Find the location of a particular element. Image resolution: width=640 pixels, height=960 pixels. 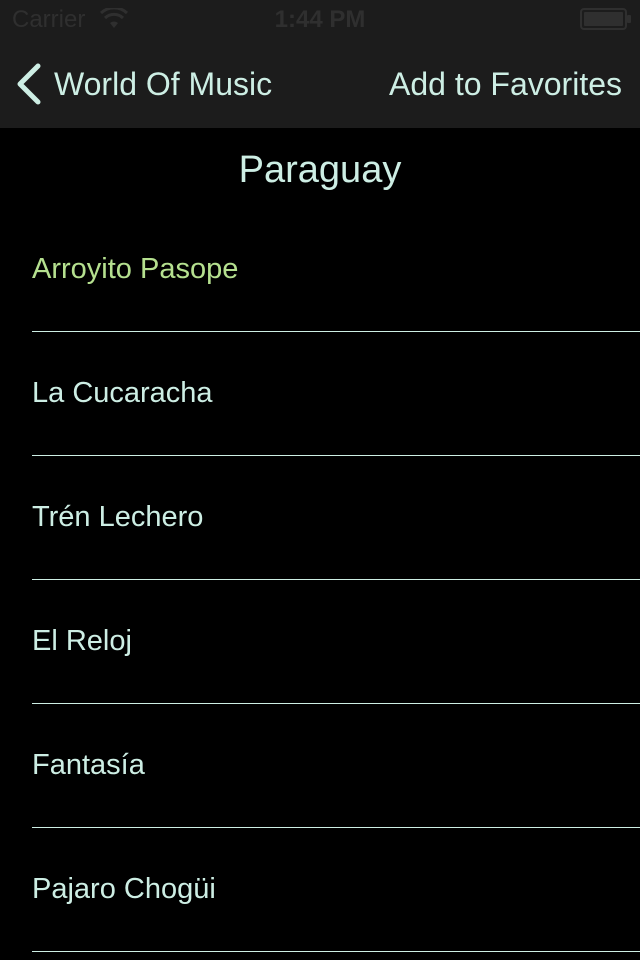

song-item-arroyito-pasope: Arroyito Pasope is located at coordinates (336, 270).